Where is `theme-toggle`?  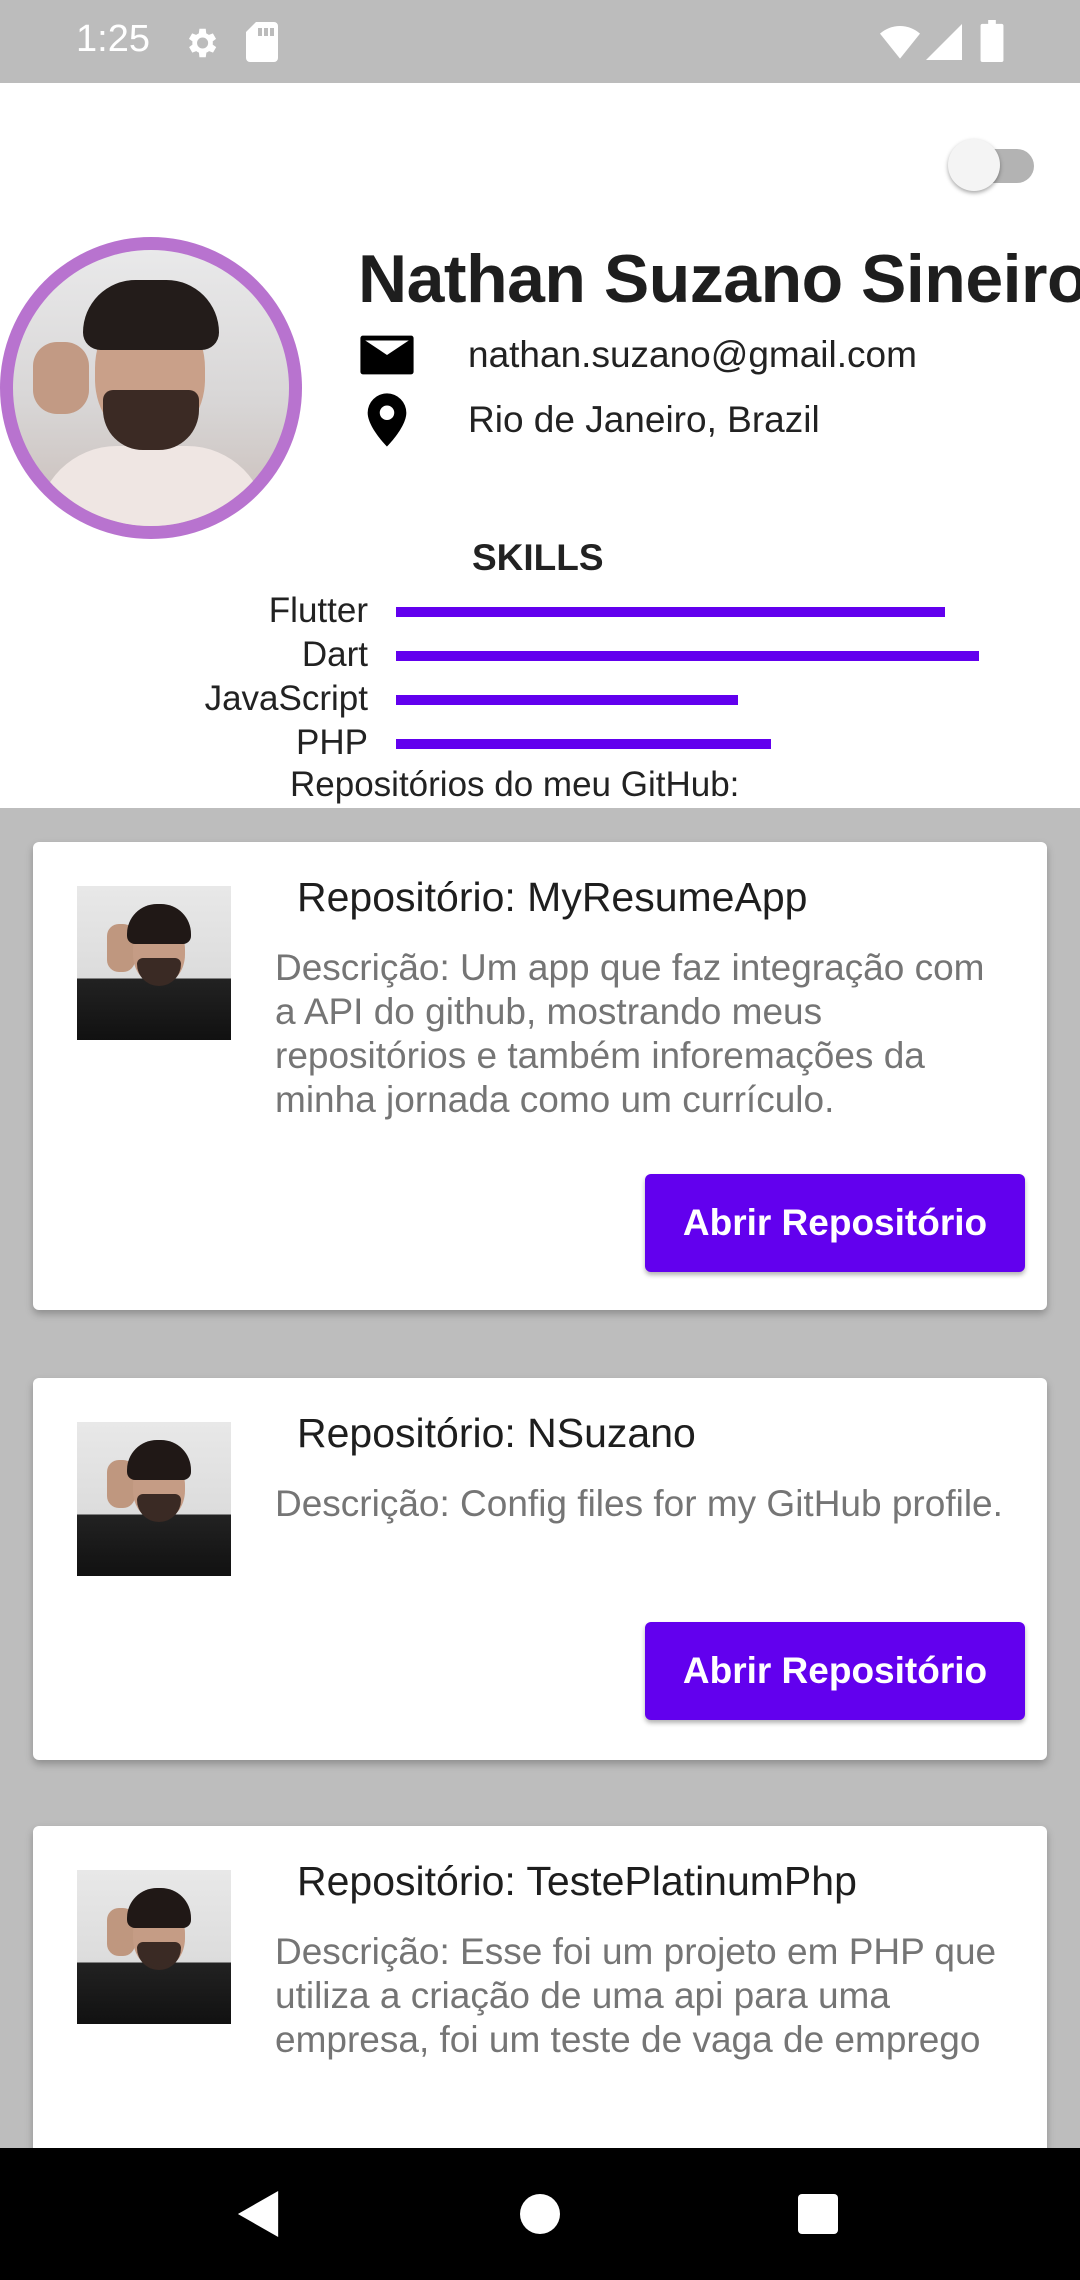
theme-toggle is located at coordinates (996, 161).